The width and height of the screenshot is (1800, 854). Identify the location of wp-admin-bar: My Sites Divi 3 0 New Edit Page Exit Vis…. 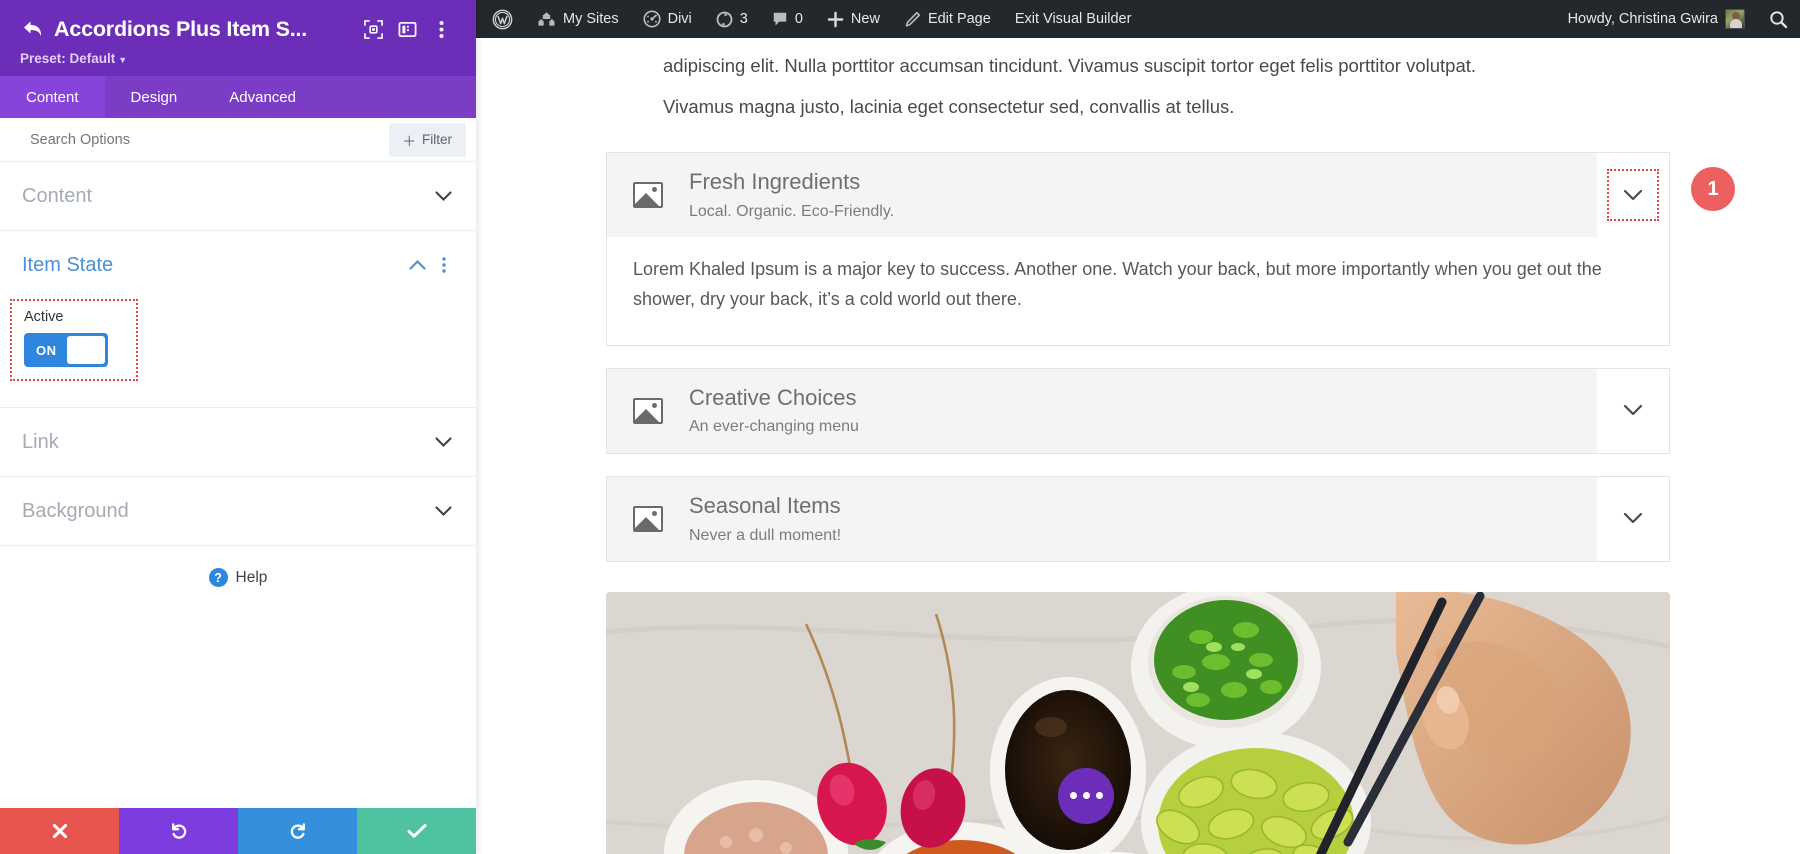
(1138, 19).